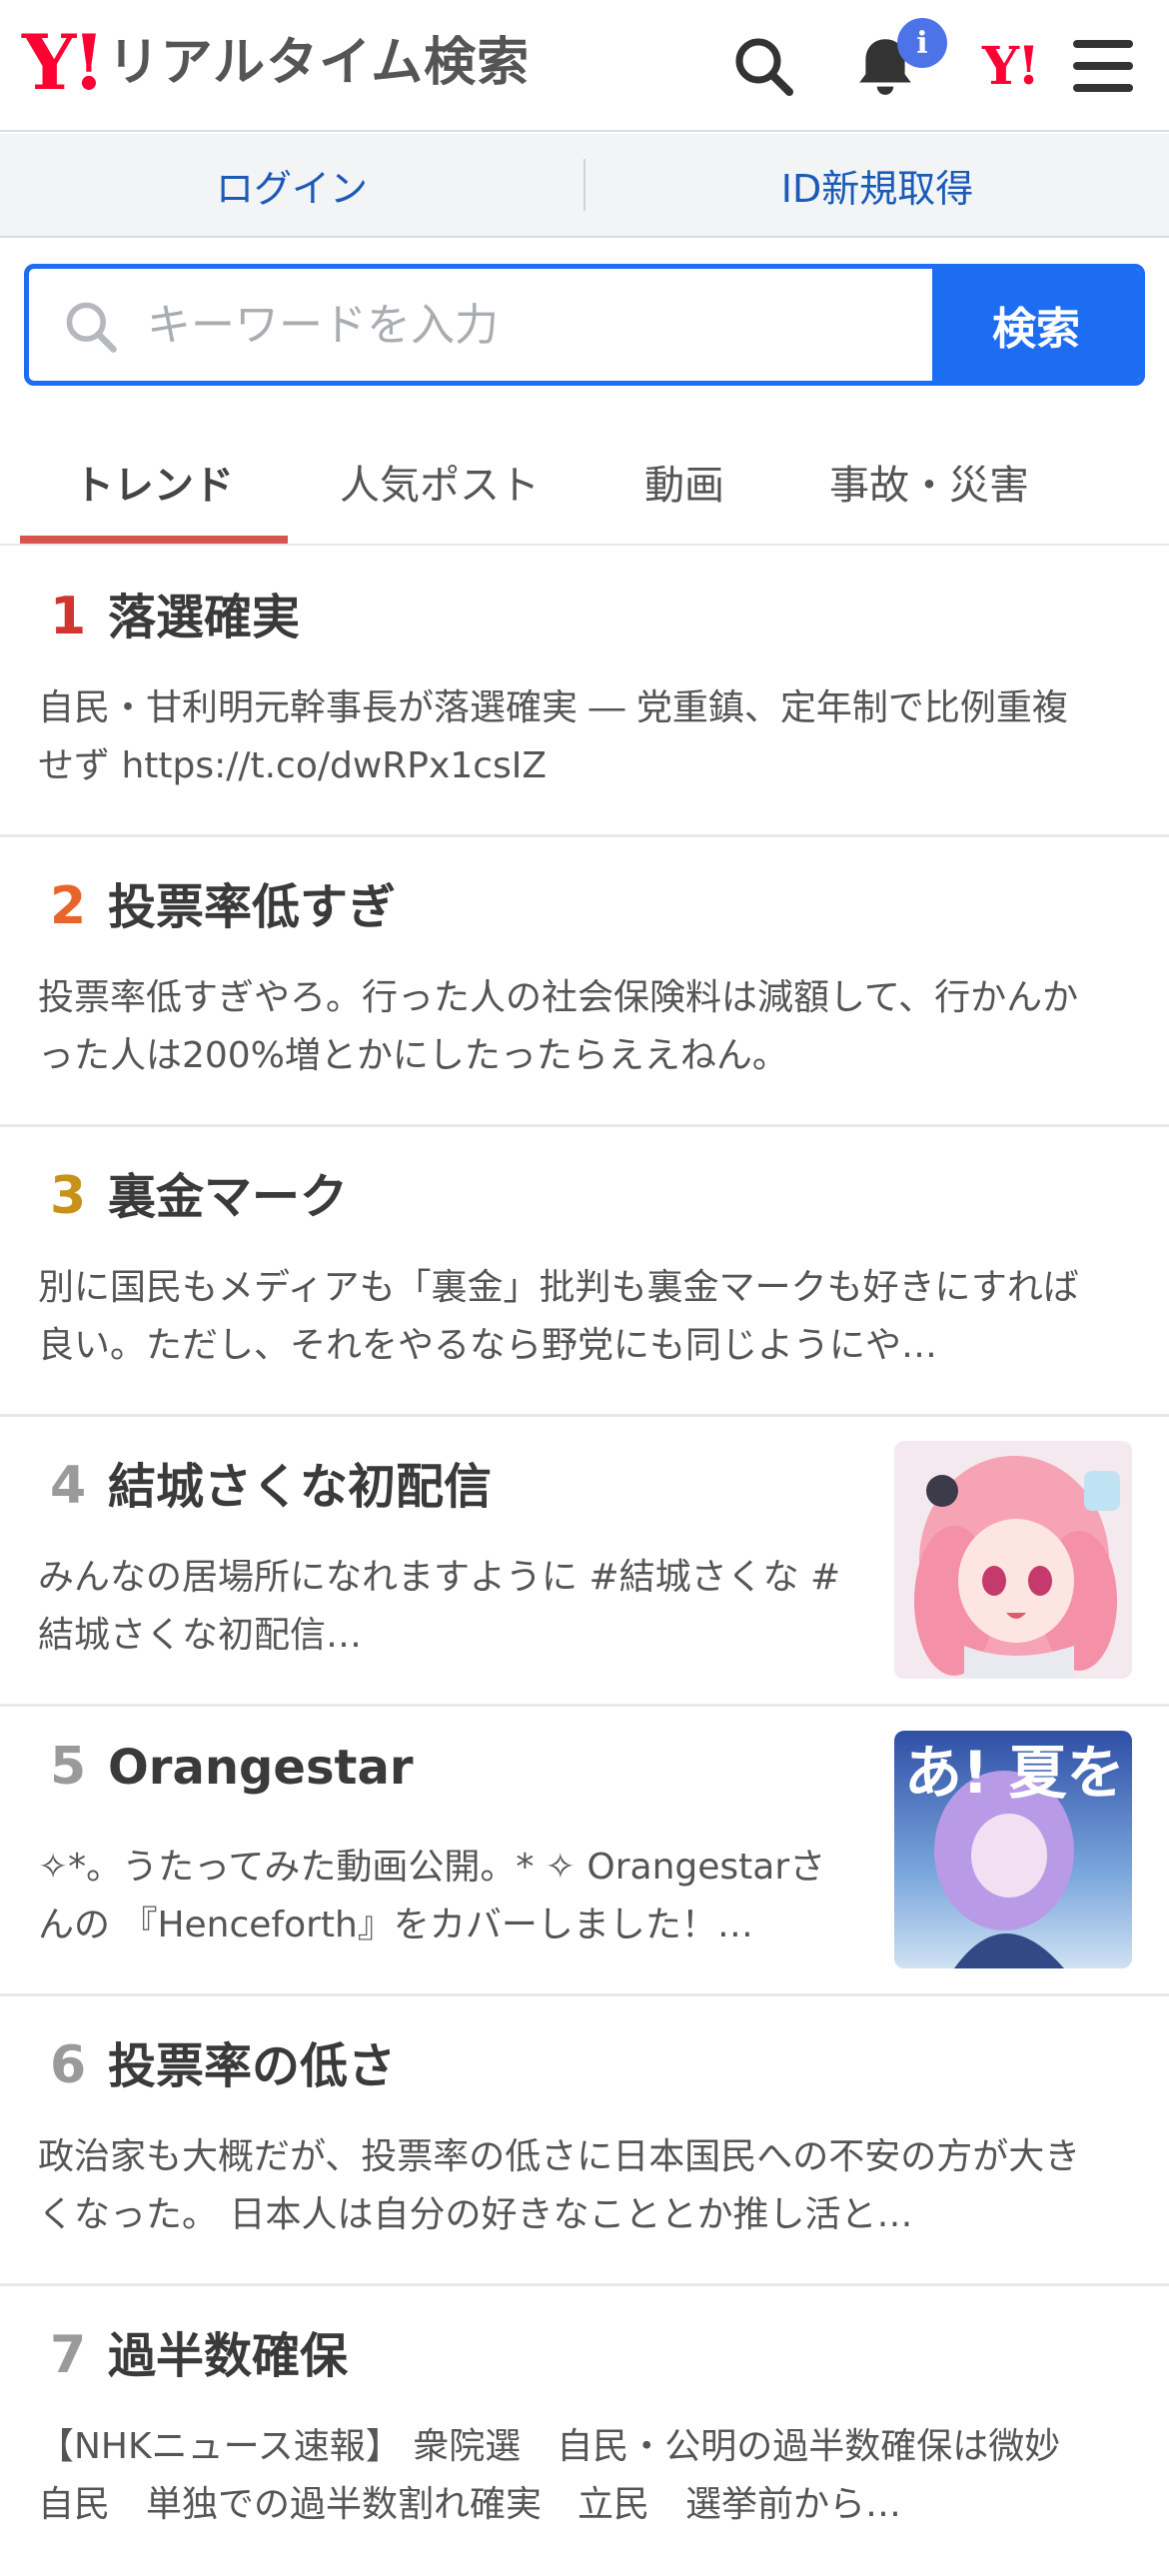 This screenshot has width=1169, height=2576. Describe the element at coordinates (584, 66) in the screenshot. I see `app-header: Y! リアルタイム検索 i Y!` at that location.